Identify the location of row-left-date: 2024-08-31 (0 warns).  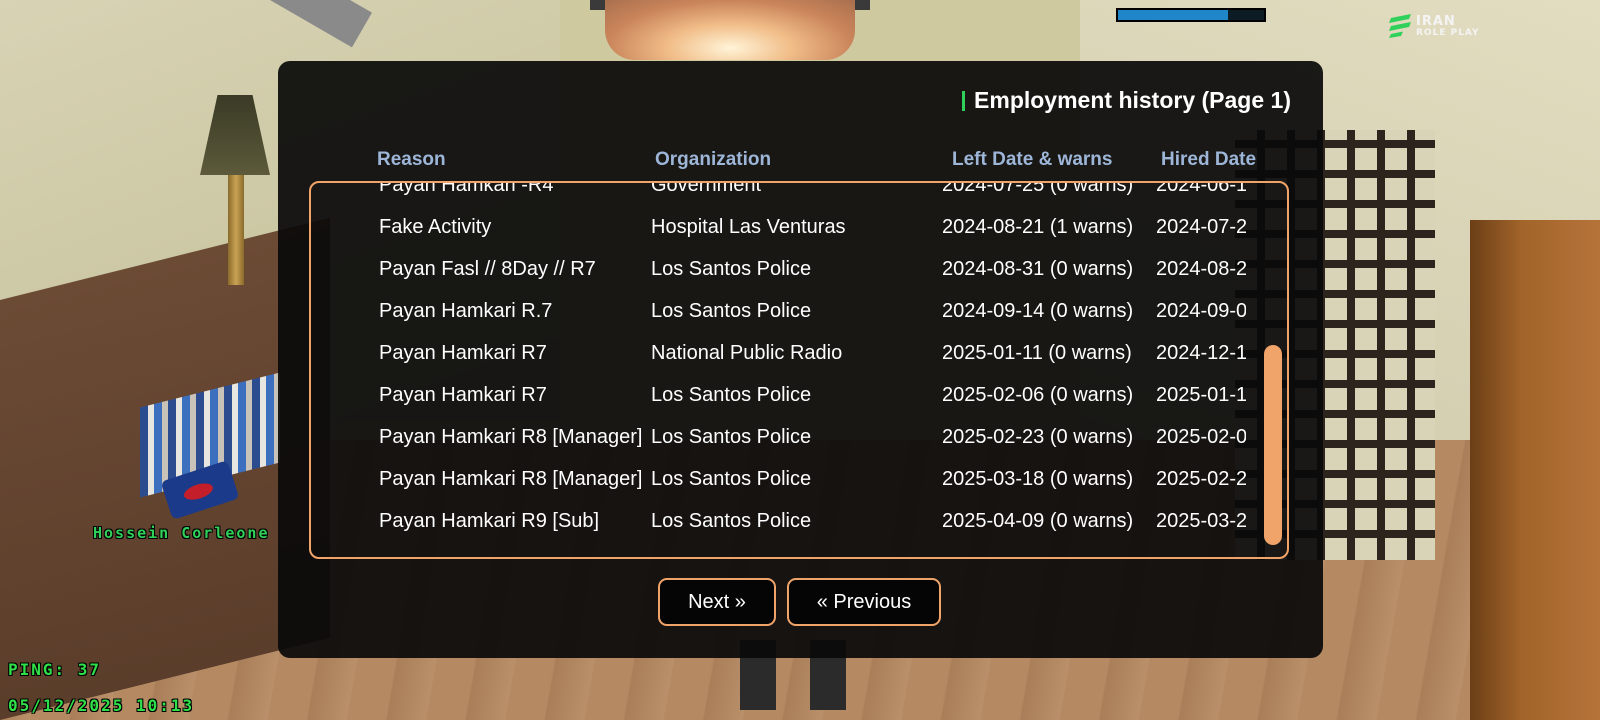
(1038, 269).